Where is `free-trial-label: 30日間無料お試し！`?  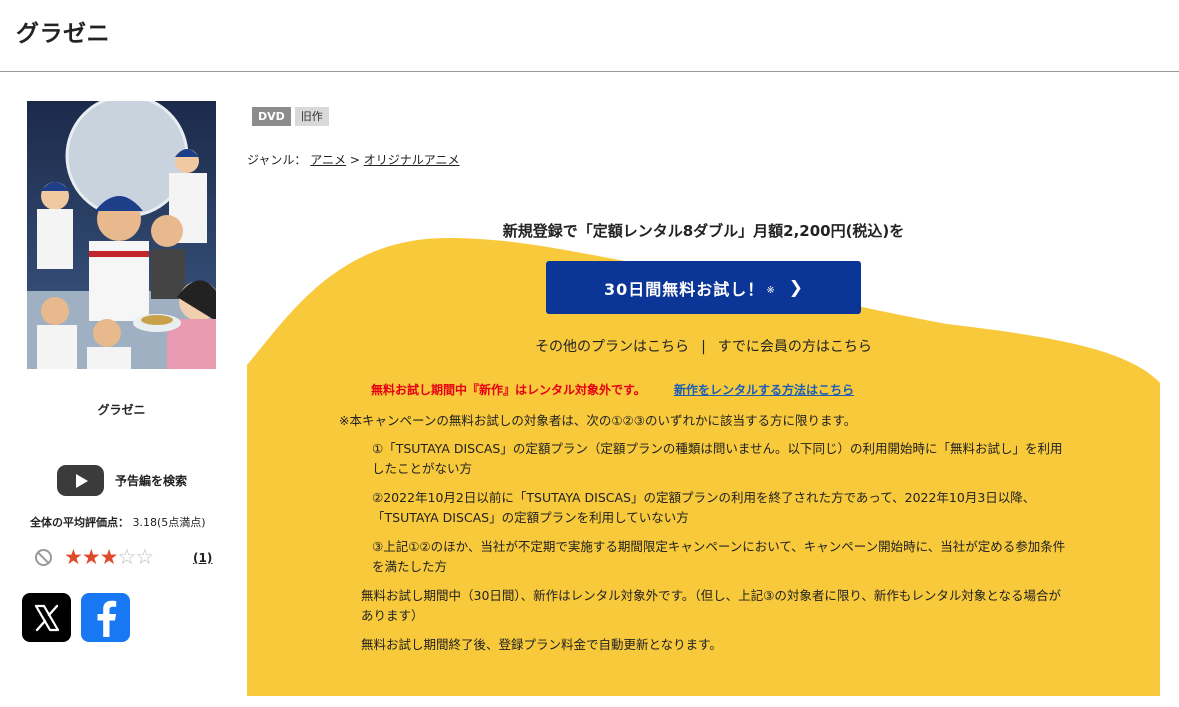 free-trial-label: 30日間無料お試し！ is located at coordinates (684, 289).